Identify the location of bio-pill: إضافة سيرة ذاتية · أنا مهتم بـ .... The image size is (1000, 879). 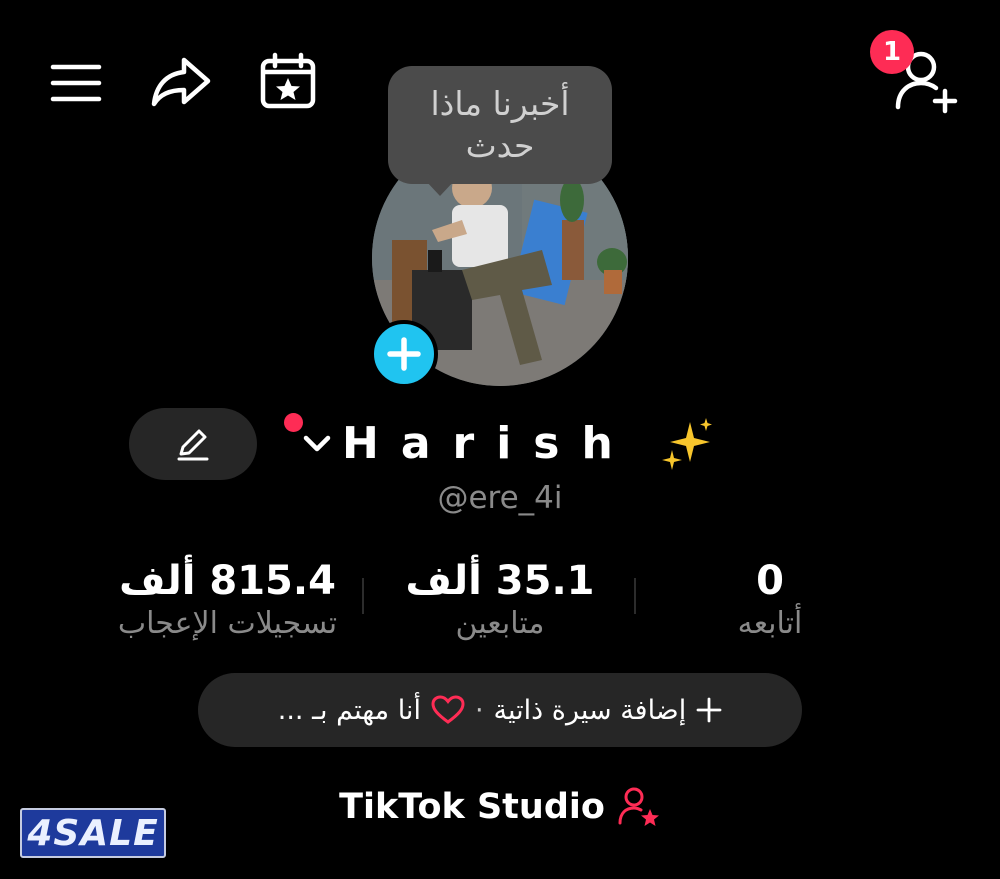
(500, 710).